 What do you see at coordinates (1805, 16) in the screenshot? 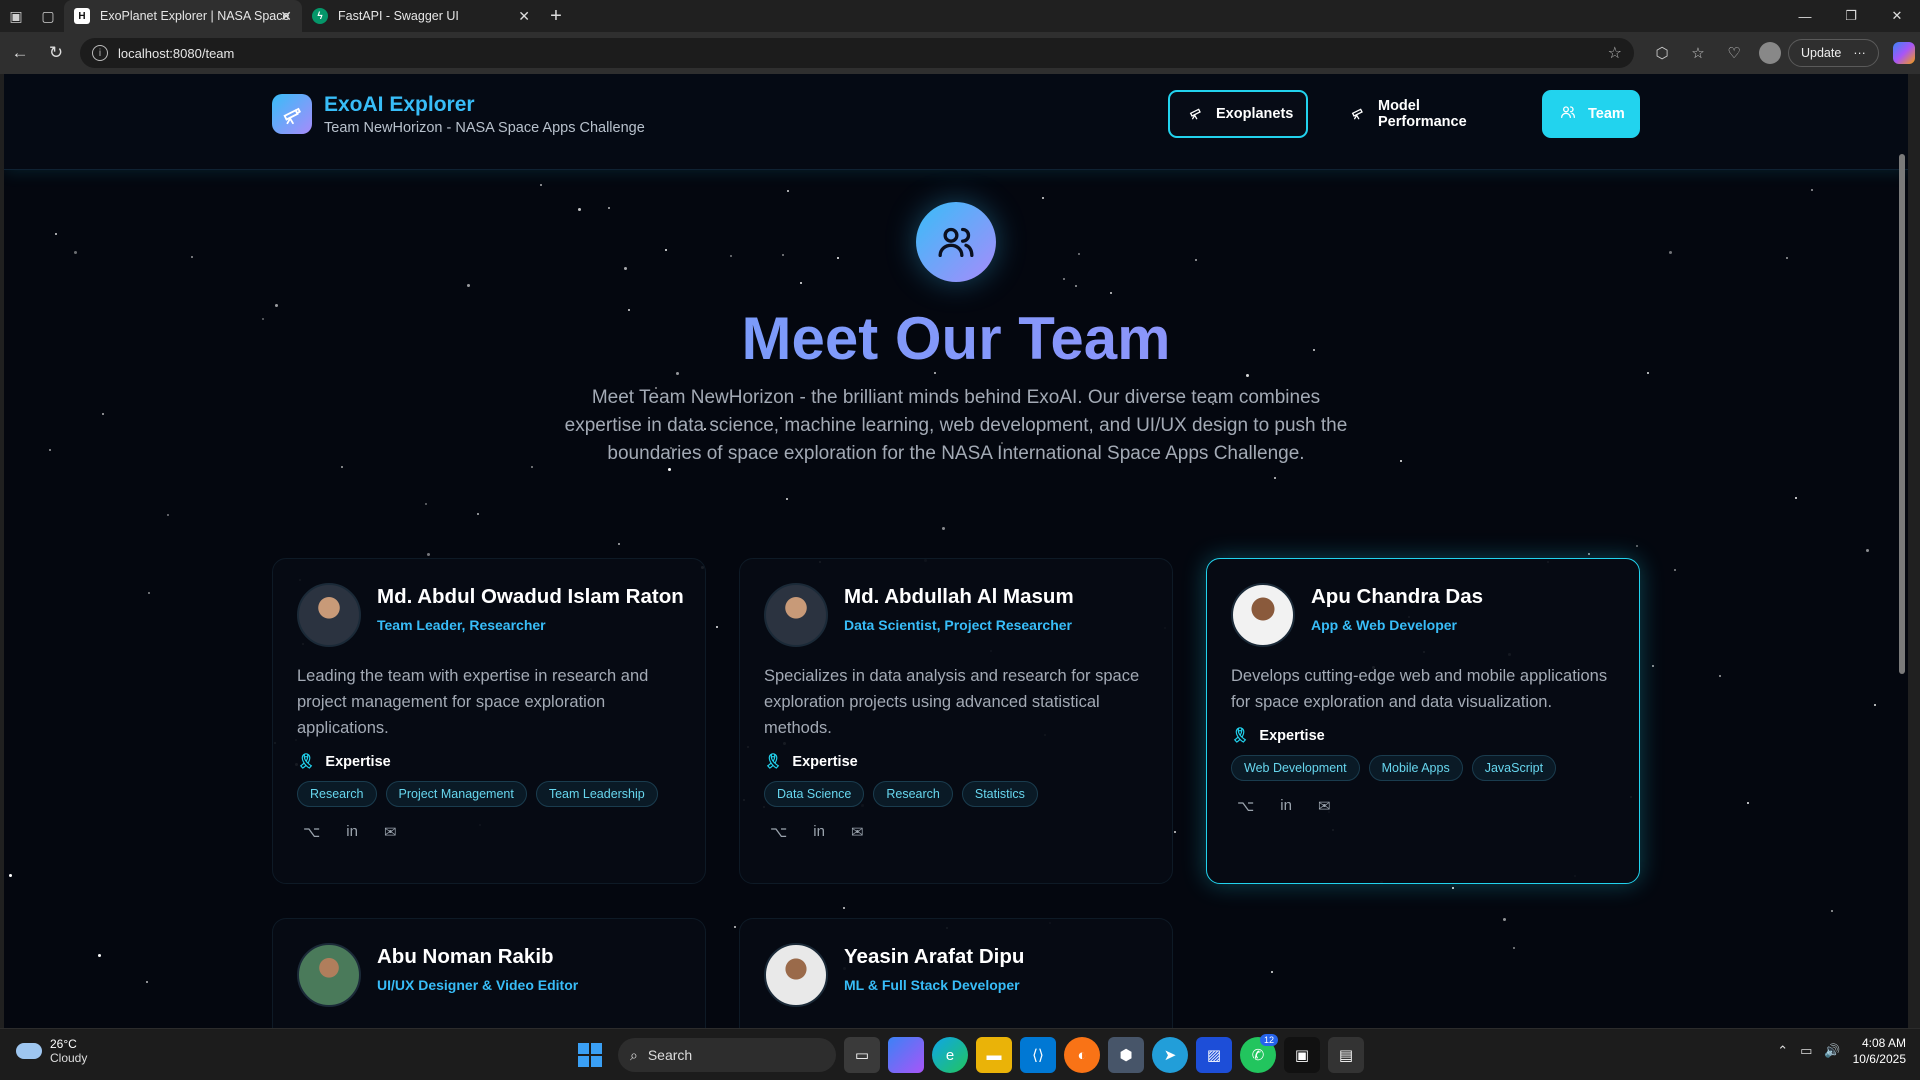
I see `minimize-button: —` at bounding box center [1805, 16].